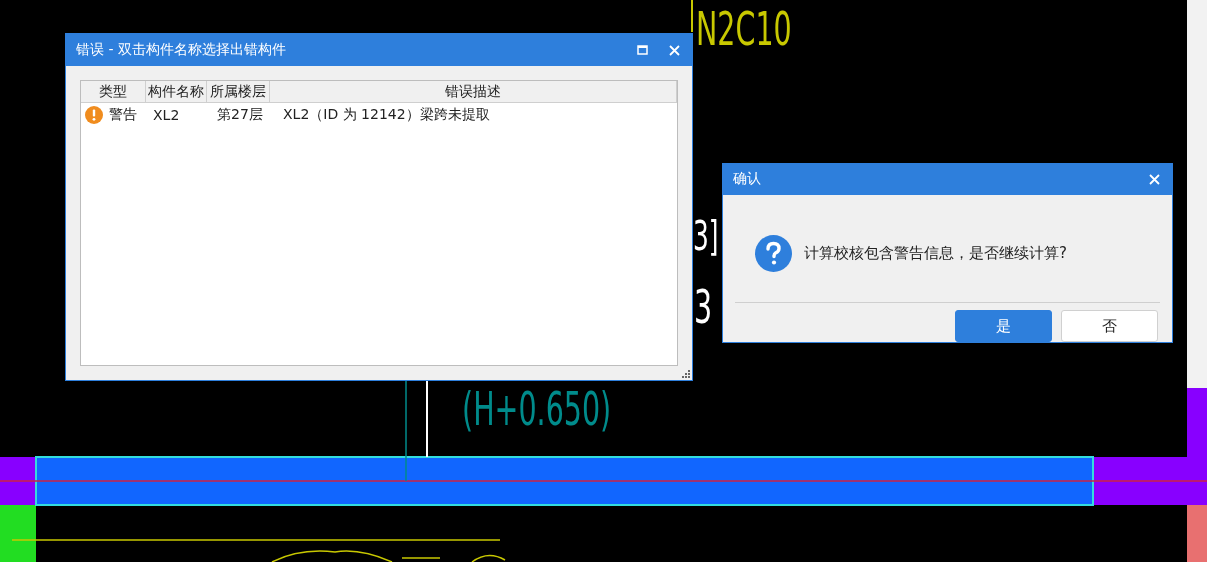  What do you see at coordinates (706, 236) in the screenshot?
I see `drawing-label: 3]` at bounding box center [706, 236].